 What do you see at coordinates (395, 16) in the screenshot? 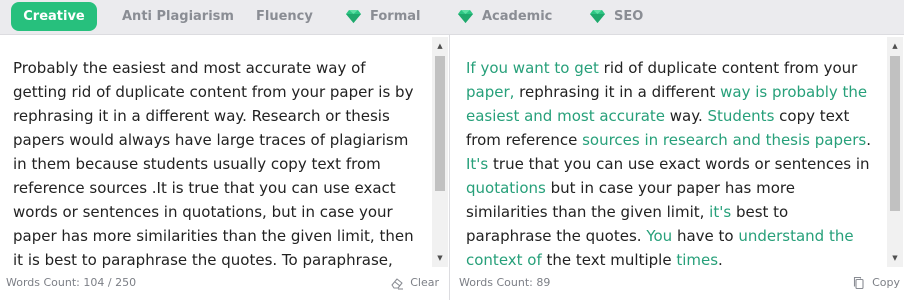
I see `tab-label: Formal` at bounding box center [395, 16].